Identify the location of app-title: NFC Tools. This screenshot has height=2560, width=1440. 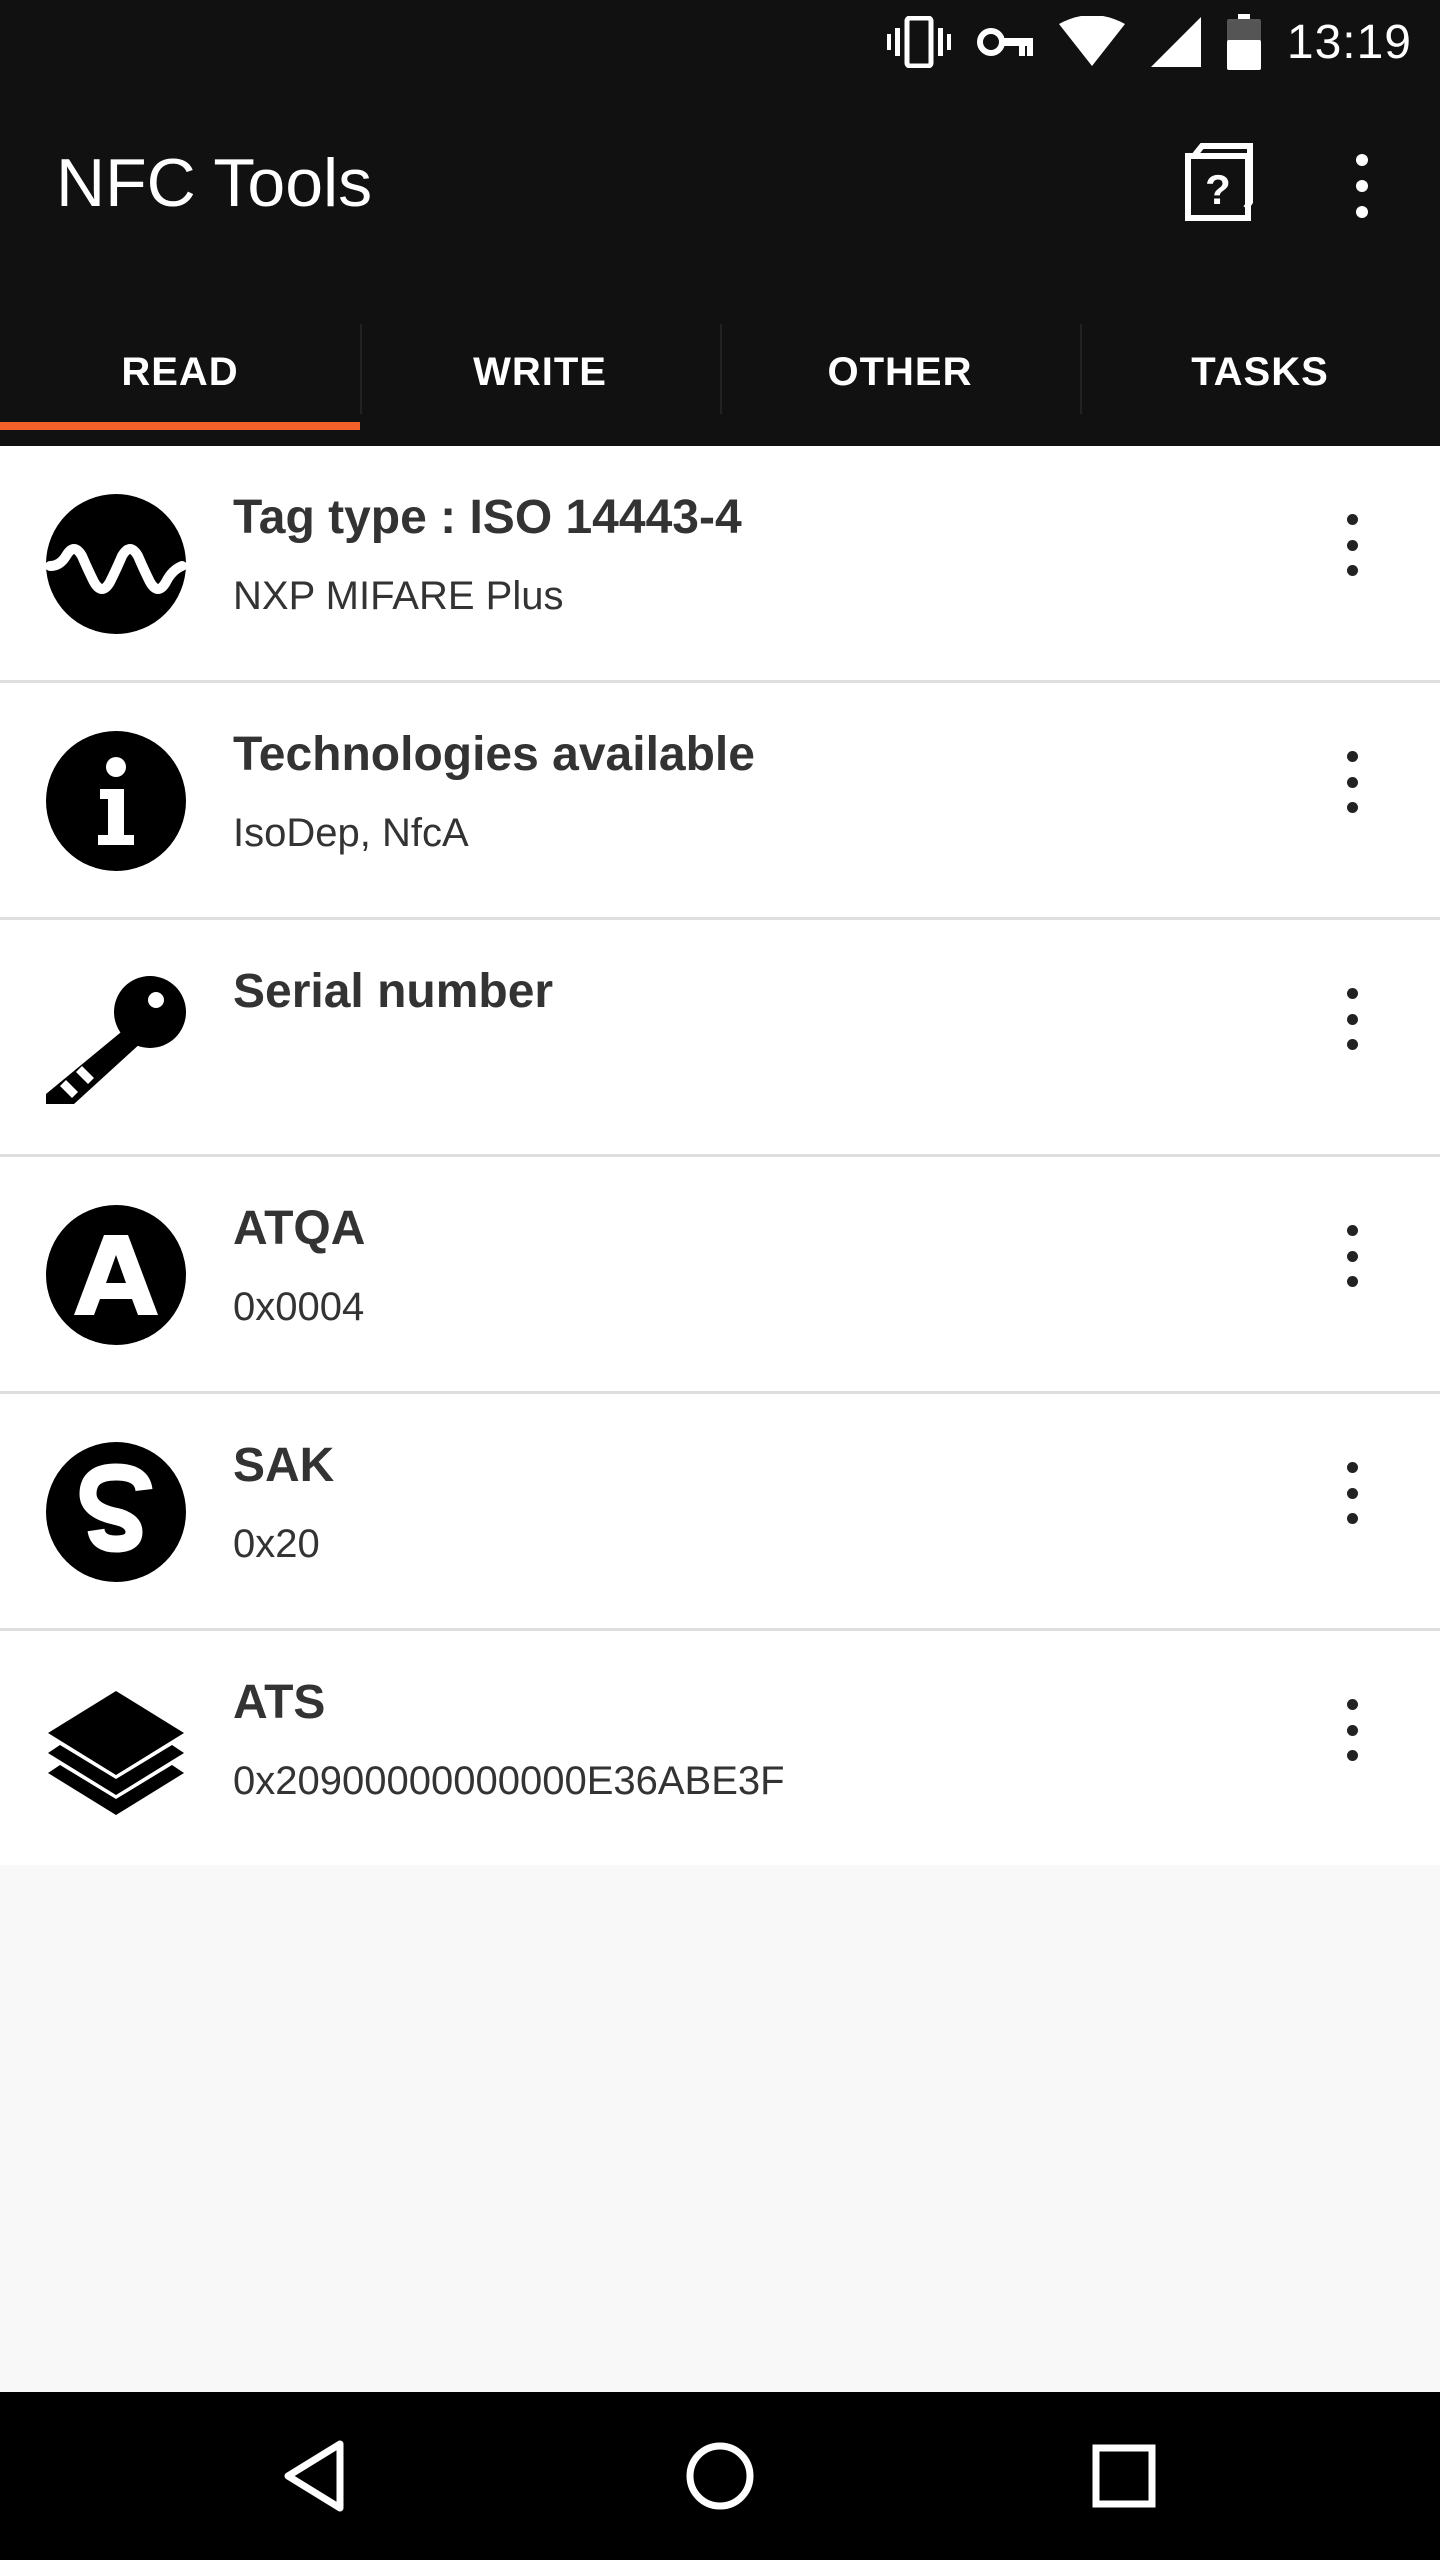
(214, 183).